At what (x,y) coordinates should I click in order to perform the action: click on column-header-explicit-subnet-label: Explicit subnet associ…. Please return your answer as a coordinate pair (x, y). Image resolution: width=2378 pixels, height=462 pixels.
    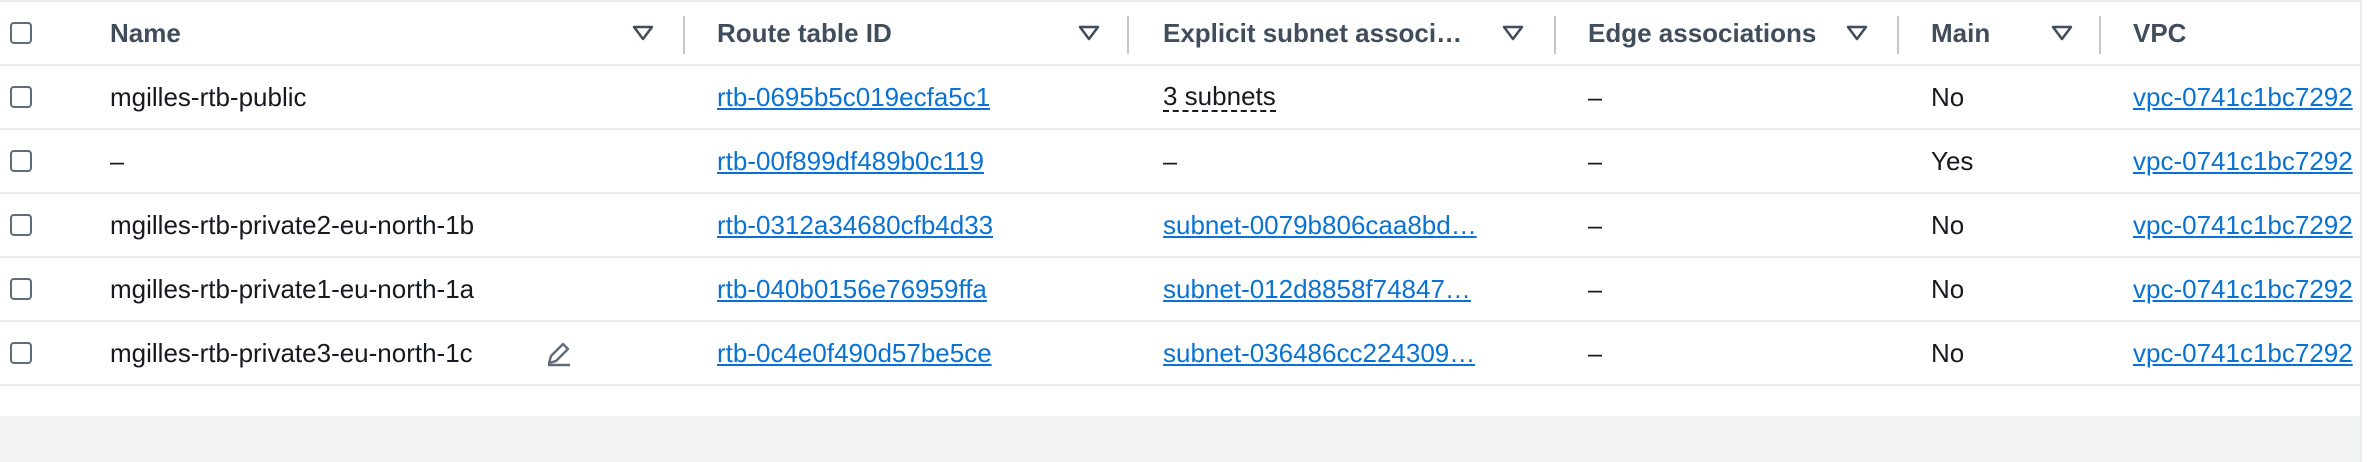
    Looking at the image, I should click on (1313, 32).